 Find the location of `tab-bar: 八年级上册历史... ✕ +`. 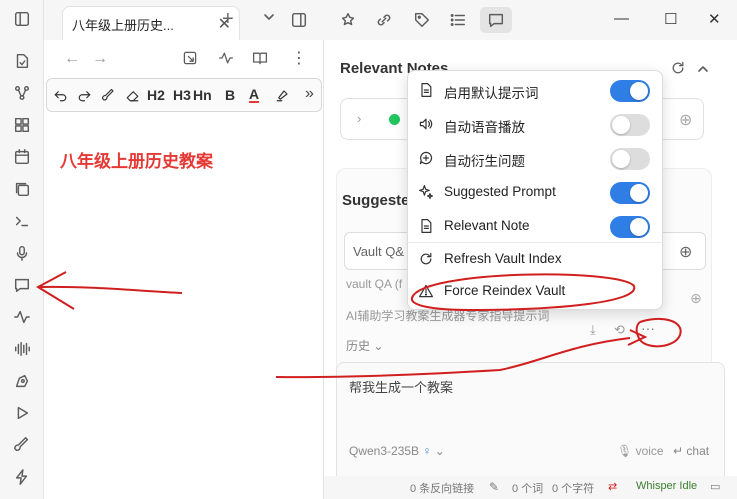

tab-bar: 八年级上册历史... ✕ + is located at coordinates (184, 20).